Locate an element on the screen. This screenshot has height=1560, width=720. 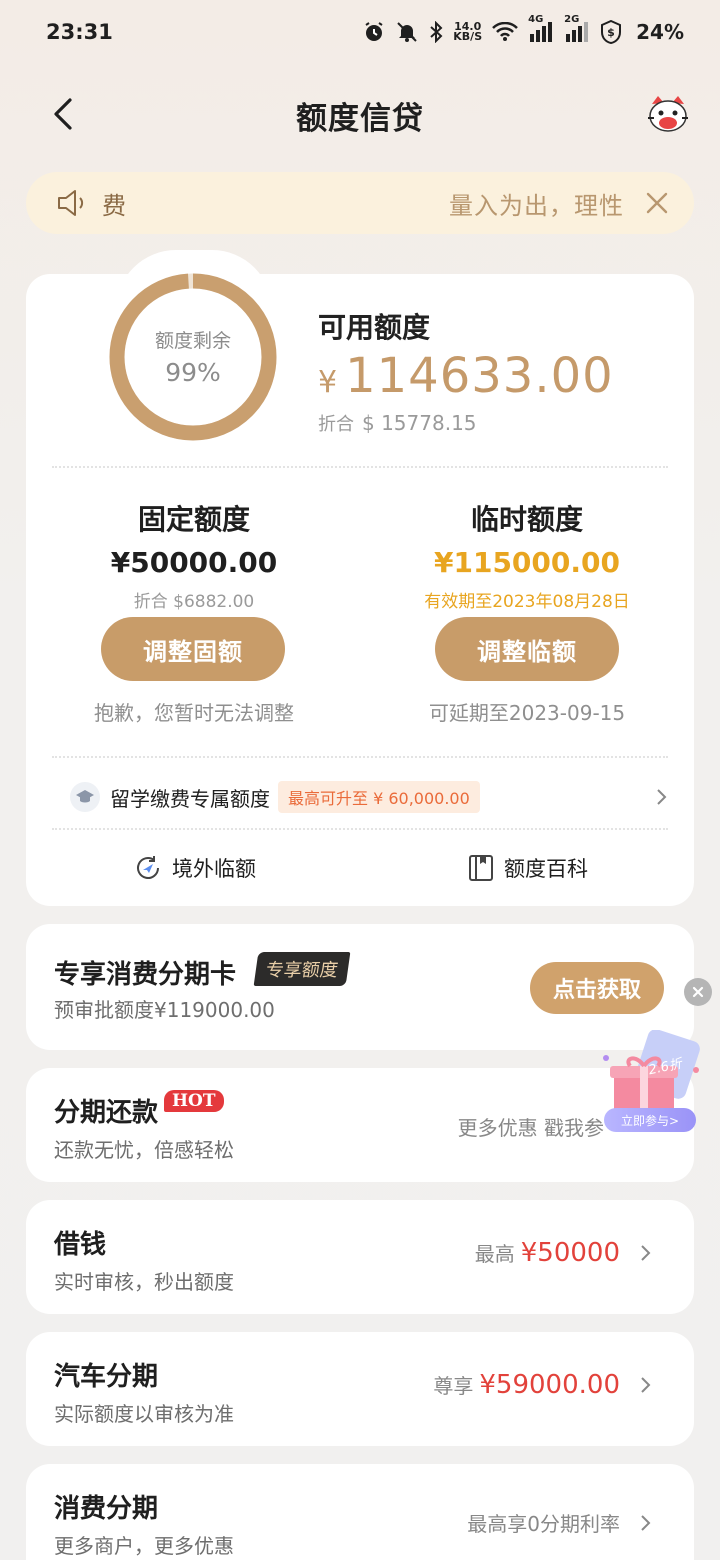
available-converted: 折合 $ 15778.15 is located at coordinates (397, 423).